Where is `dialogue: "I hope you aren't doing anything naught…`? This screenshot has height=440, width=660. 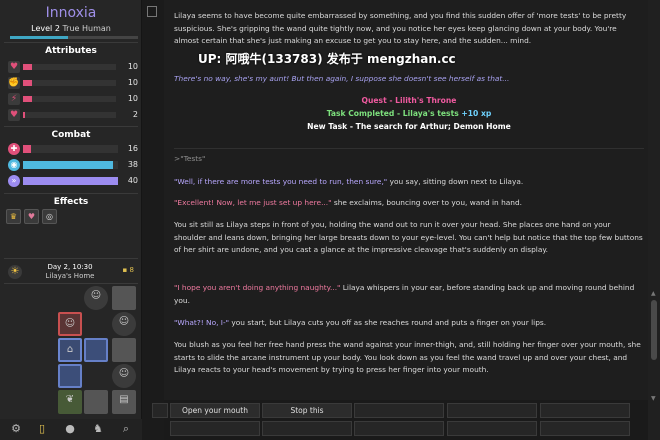
dialogue: "I hope you aren't doing anything naught… is located at coordinates (409, 294).